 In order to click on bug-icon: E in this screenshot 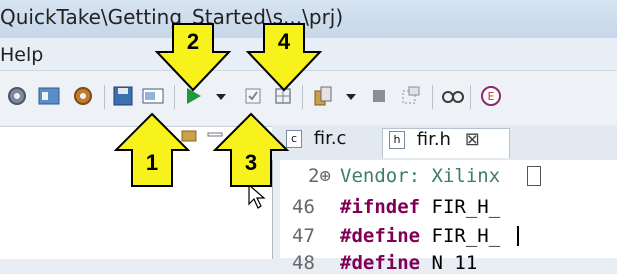, I will do `click(491, 96)`.